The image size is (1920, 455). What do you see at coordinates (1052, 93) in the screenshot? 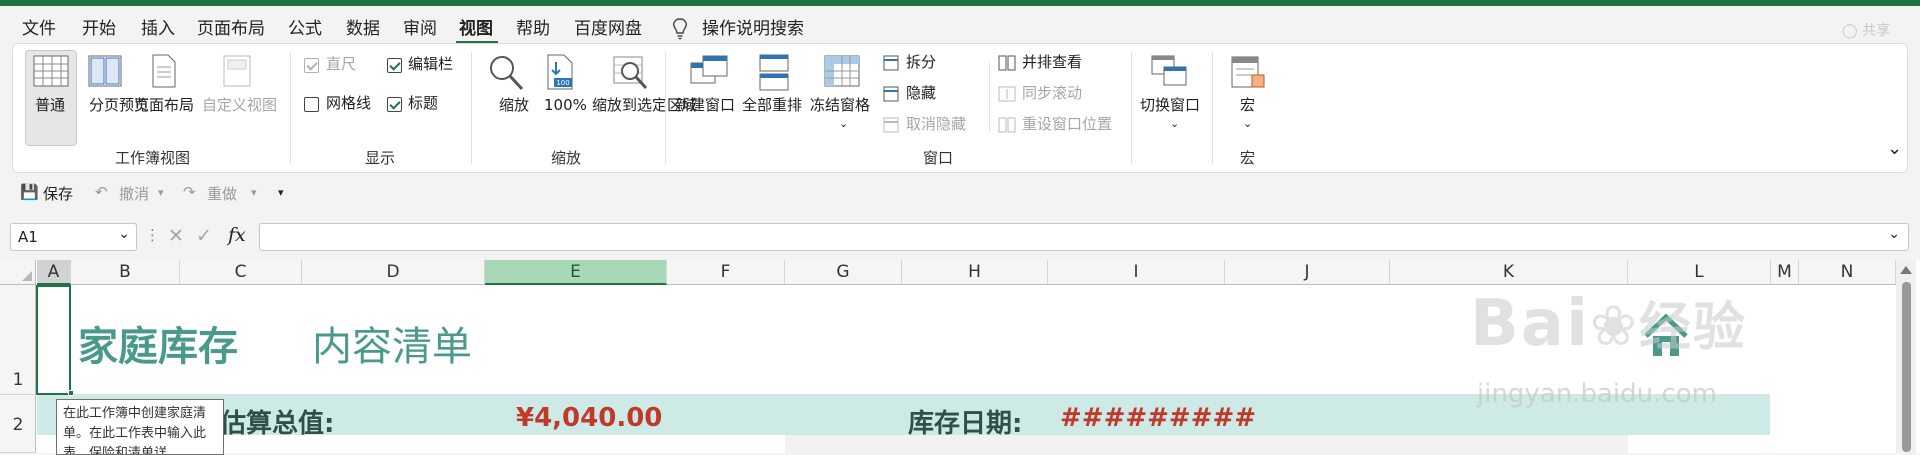
I see `sync-scroll-button: 同步滚动` at bounding box center [1052, 93].